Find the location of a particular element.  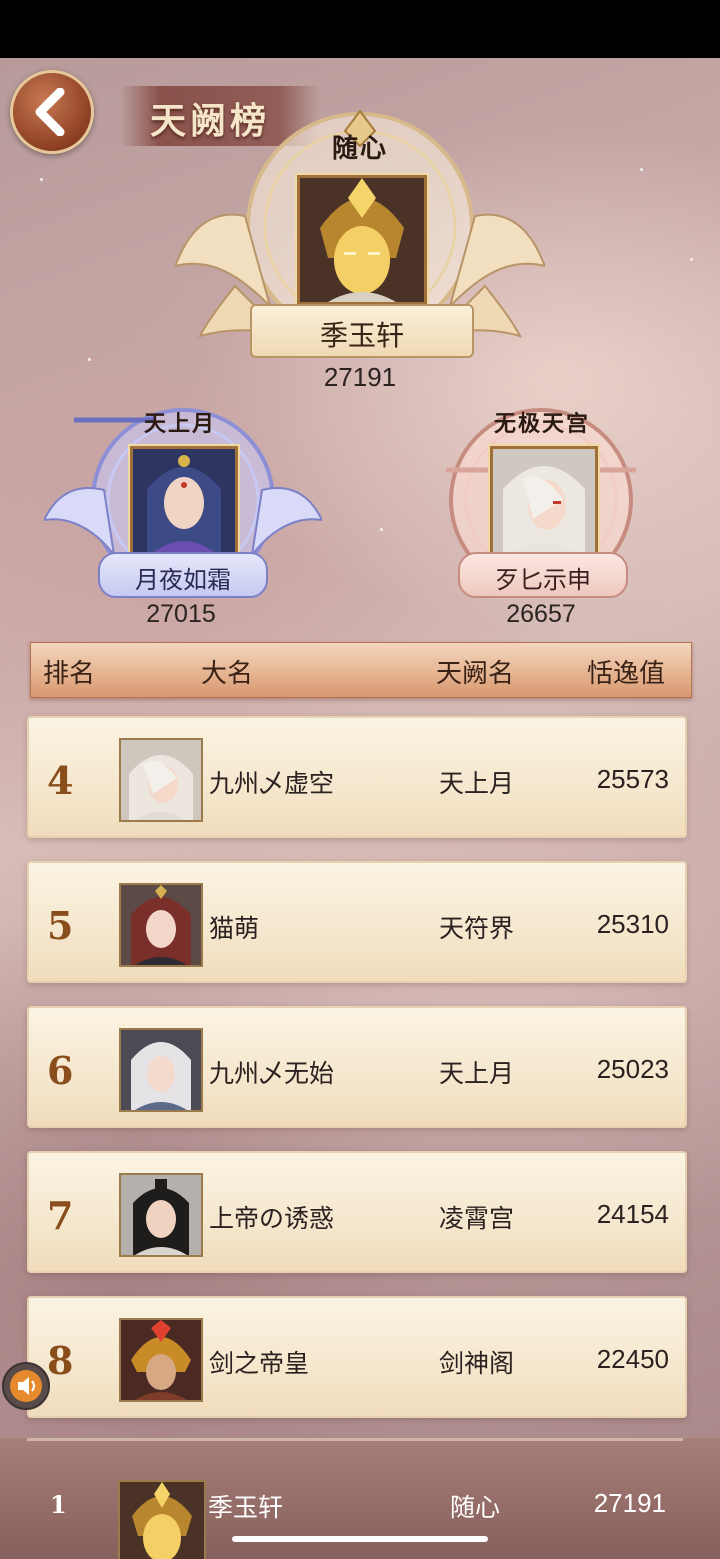

header-rank: 排名 is located at coordinates (69, 673).